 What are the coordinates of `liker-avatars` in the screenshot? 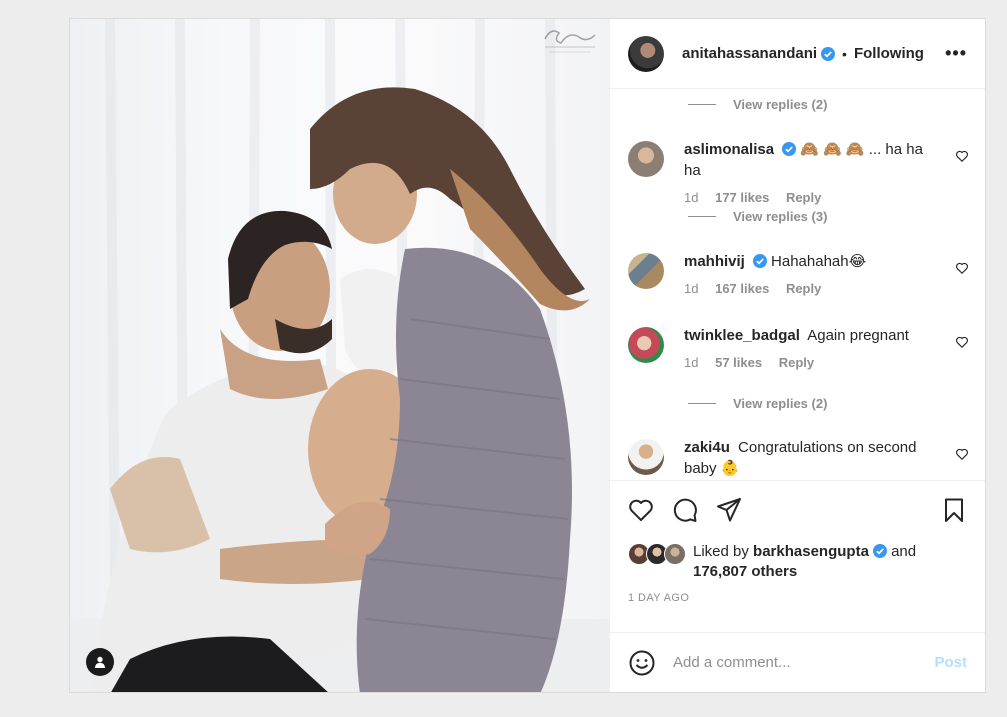 It's located at (657, 555).